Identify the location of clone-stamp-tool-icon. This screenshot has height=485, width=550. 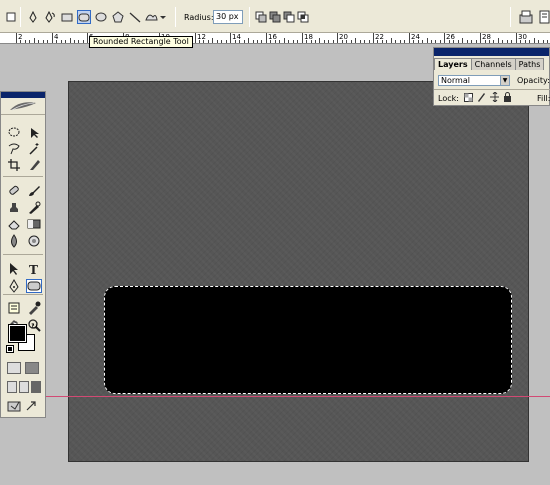
(14, 208).